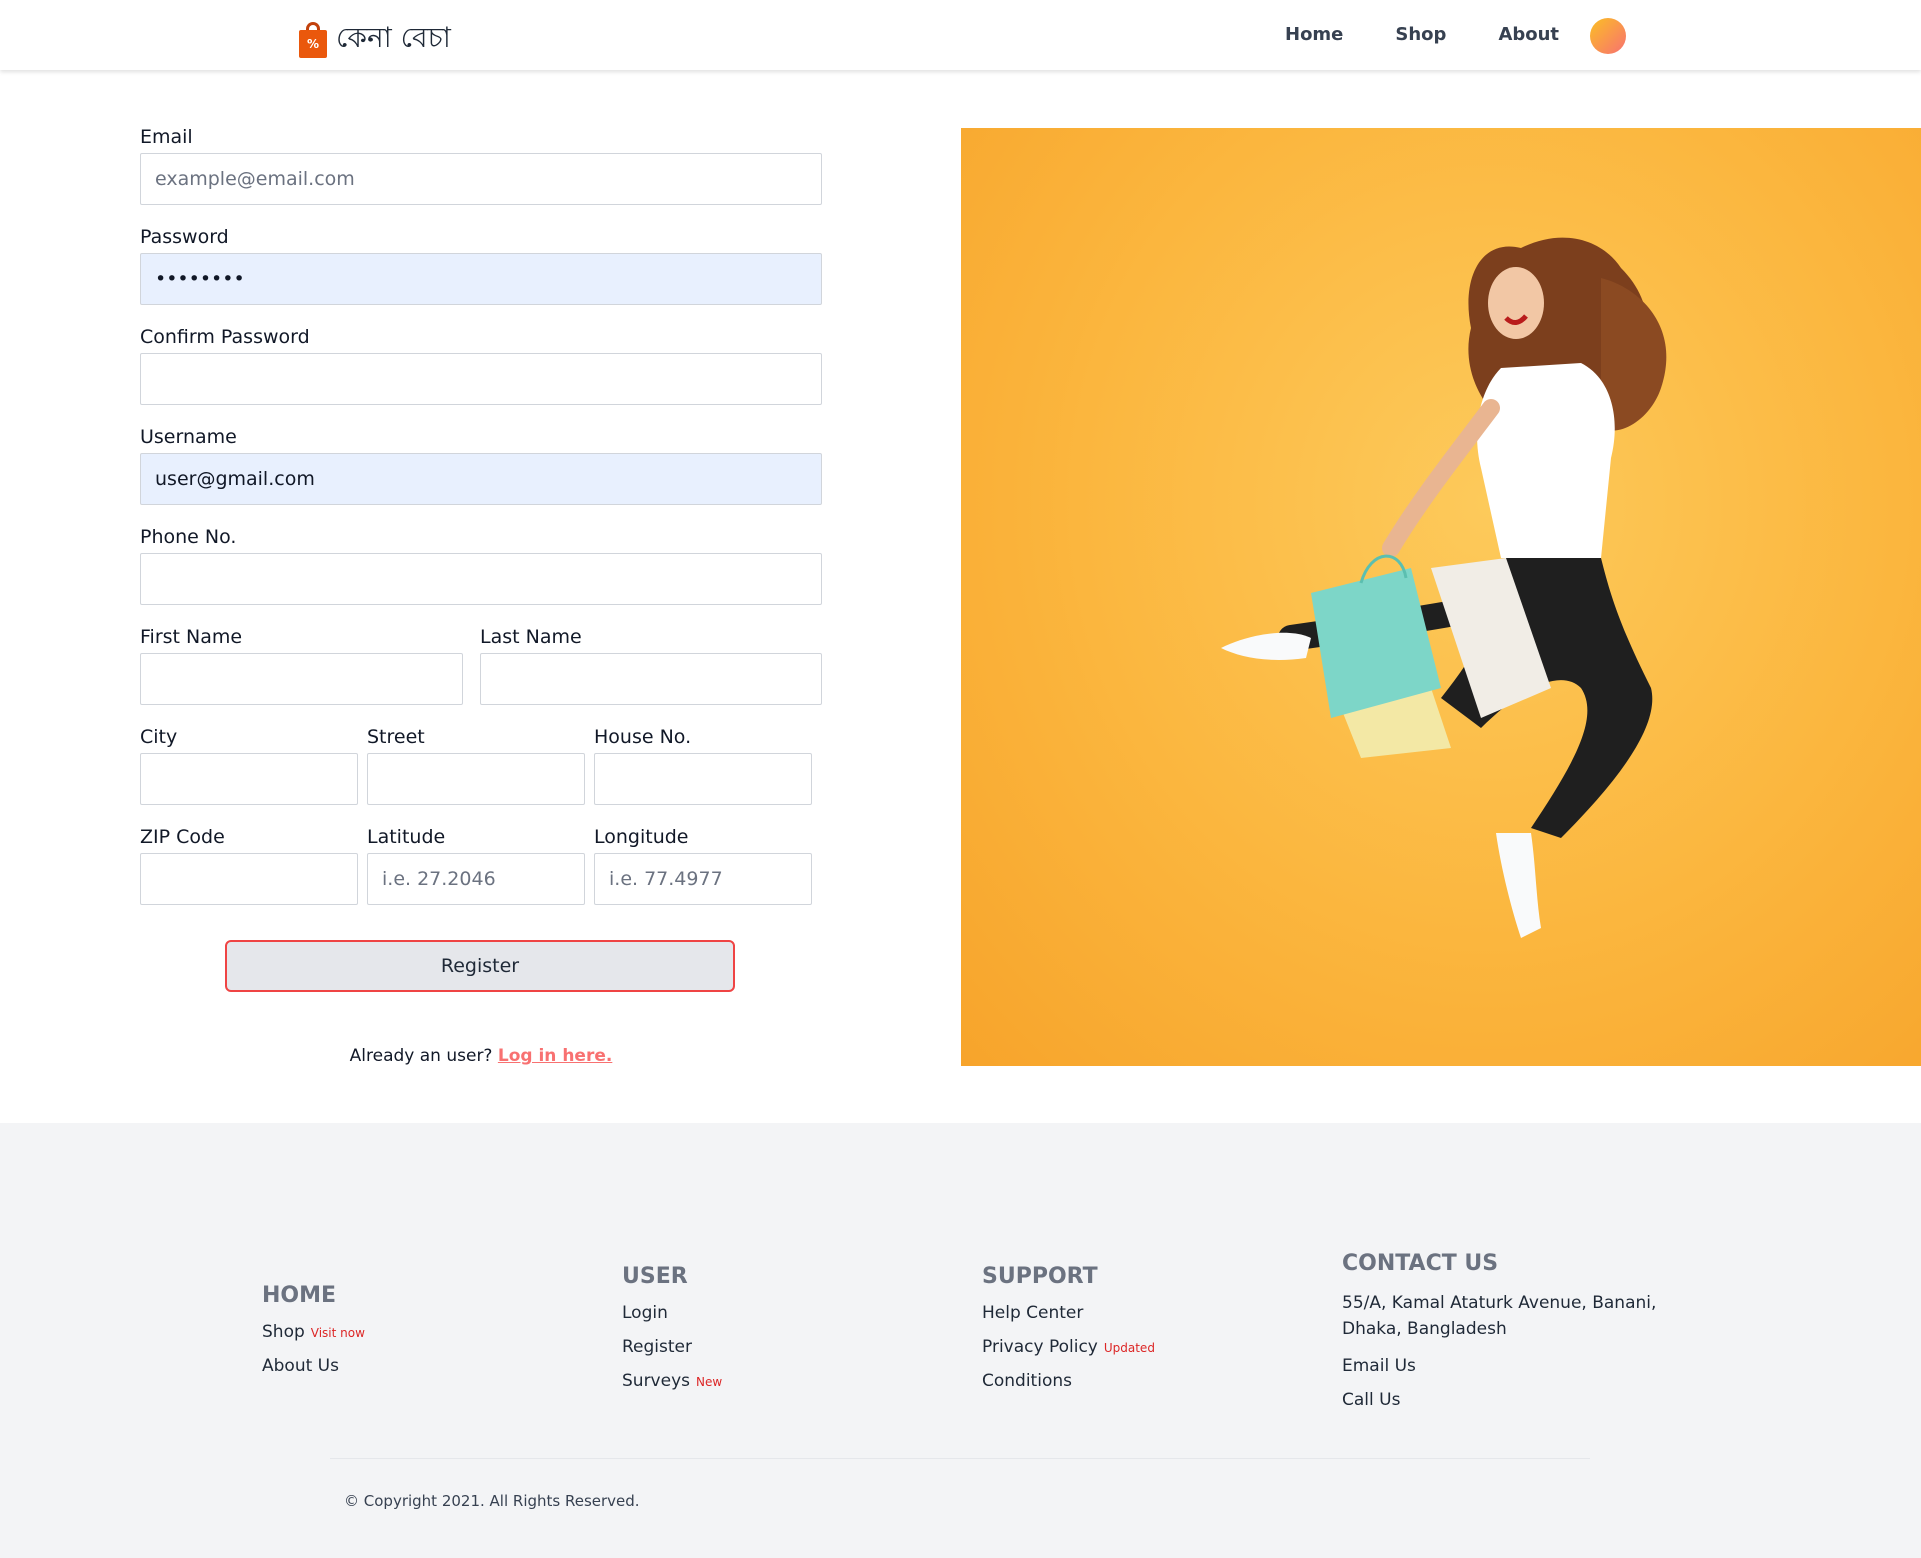  I want to click on footer-link-login: Login, so click(672, 1313).